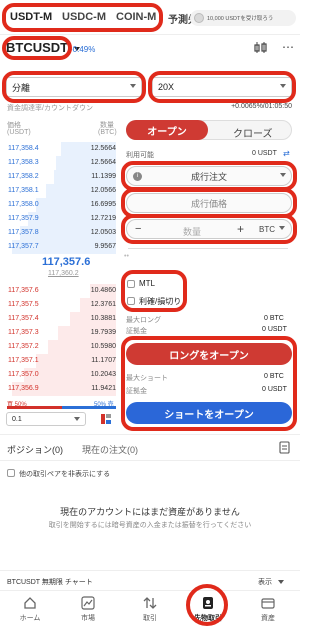 The image size is (320, 630). I want to click on info-icon: i, so click(137, 176).